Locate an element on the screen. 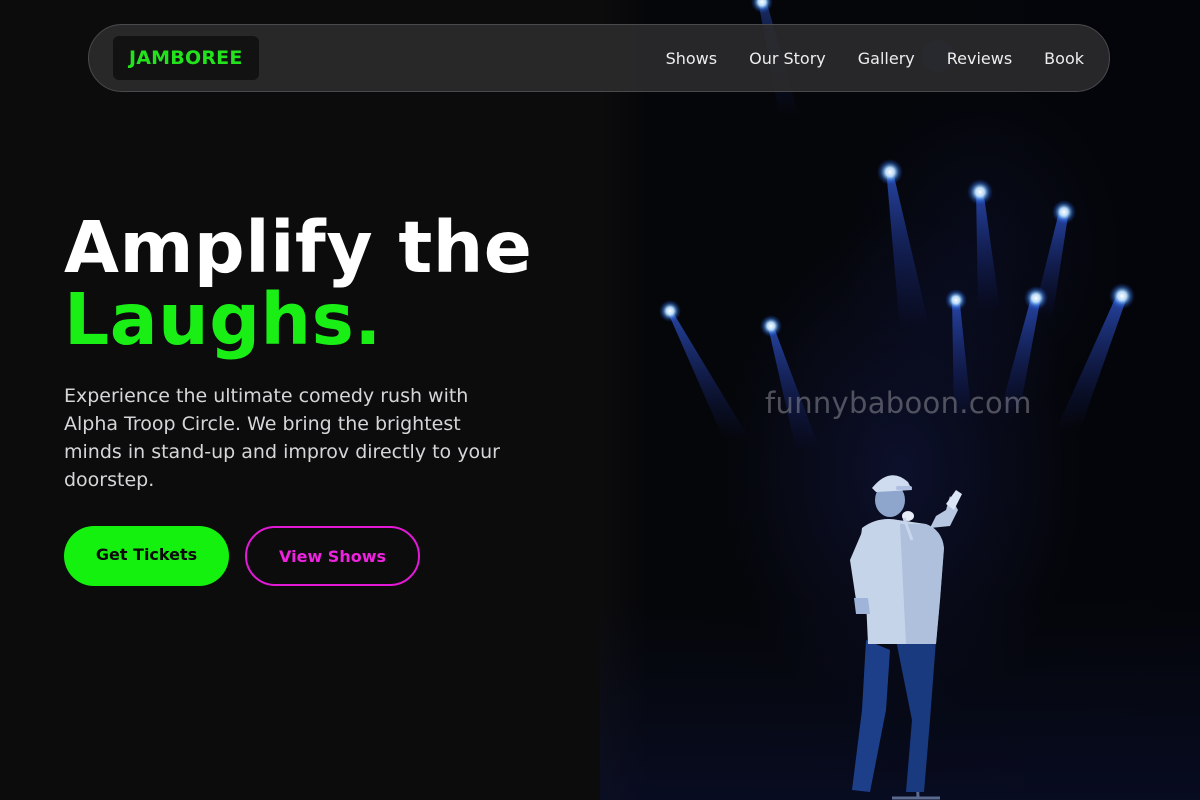 Image resolution: width=1200 pixels, height=800 pixels. view-shows-button: View Shows is located at coordinates (332, 556).